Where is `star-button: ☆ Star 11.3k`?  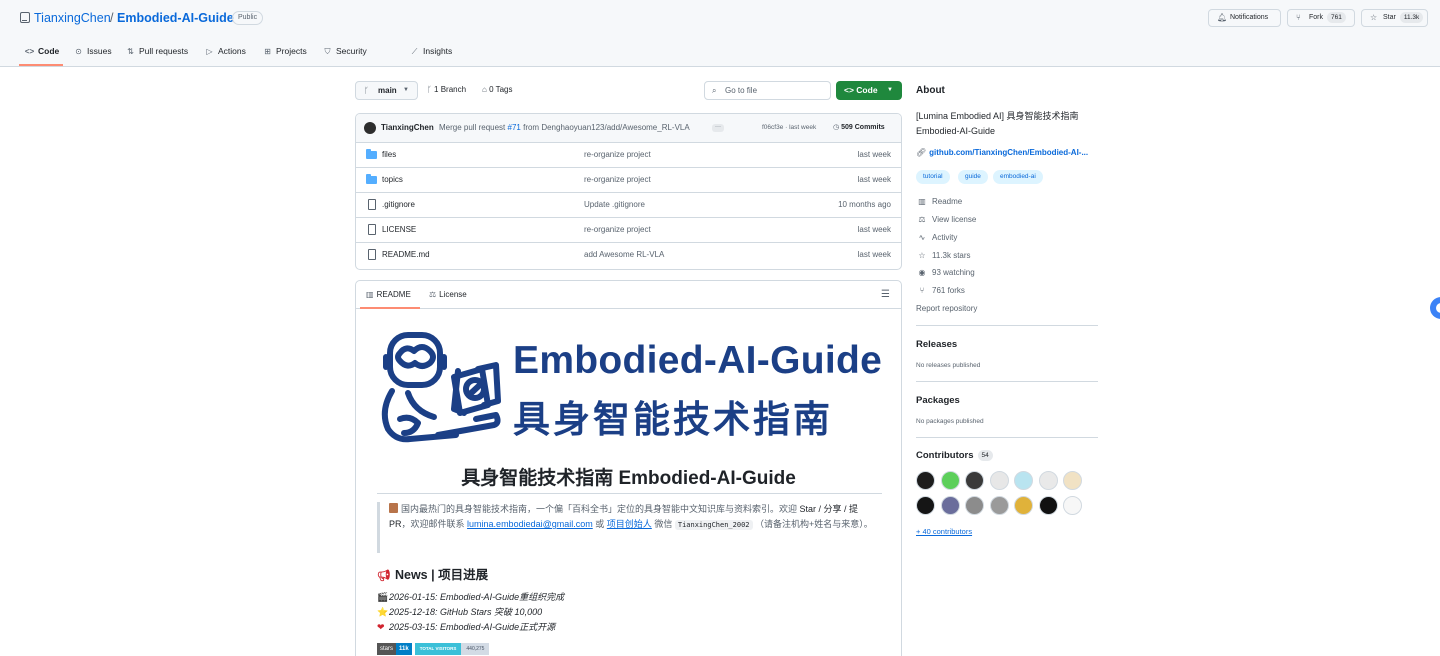 star-button: ☆ Star 11.3k is located at coordinates (1394, 18).